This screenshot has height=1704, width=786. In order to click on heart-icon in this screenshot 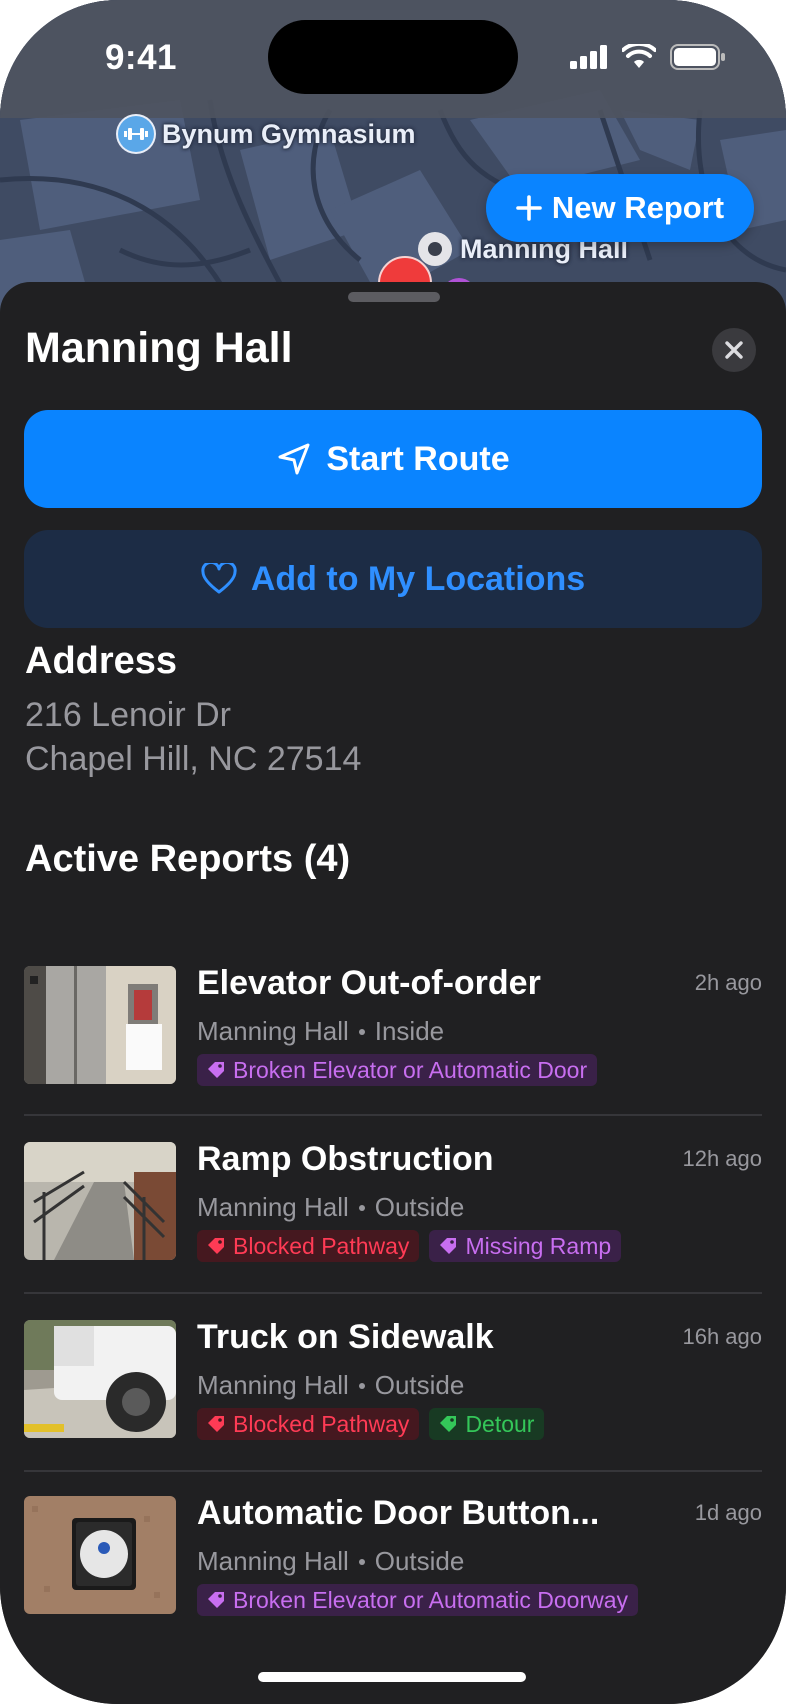, I will do `click(219, 578)`.